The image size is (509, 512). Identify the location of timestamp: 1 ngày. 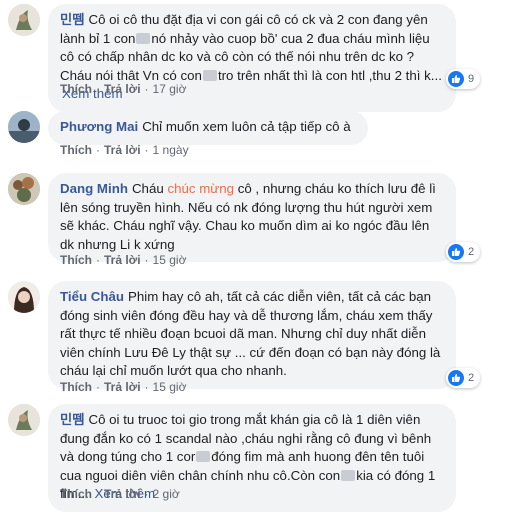
(171, 150).